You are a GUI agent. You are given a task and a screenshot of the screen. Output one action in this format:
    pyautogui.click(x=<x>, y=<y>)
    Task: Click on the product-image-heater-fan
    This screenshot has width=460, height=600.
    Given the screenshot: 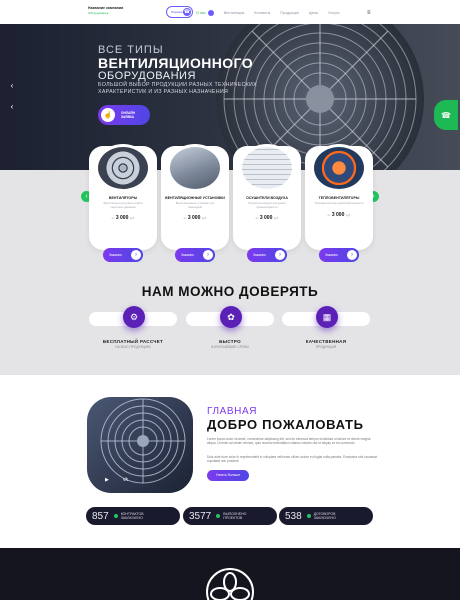 What is the action you would take?
    pyautogui.click(x=339, y=168)
    